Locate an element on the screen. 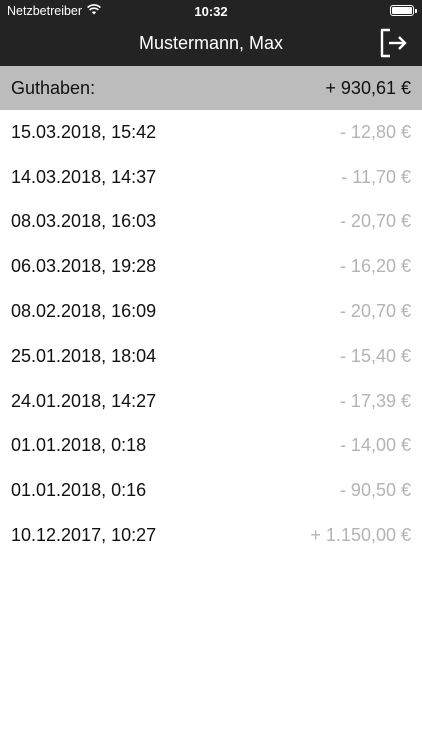 This screenshot has width=422, height=750. transaction-amount: - 16,20 € is located at coordinates (375, 266).